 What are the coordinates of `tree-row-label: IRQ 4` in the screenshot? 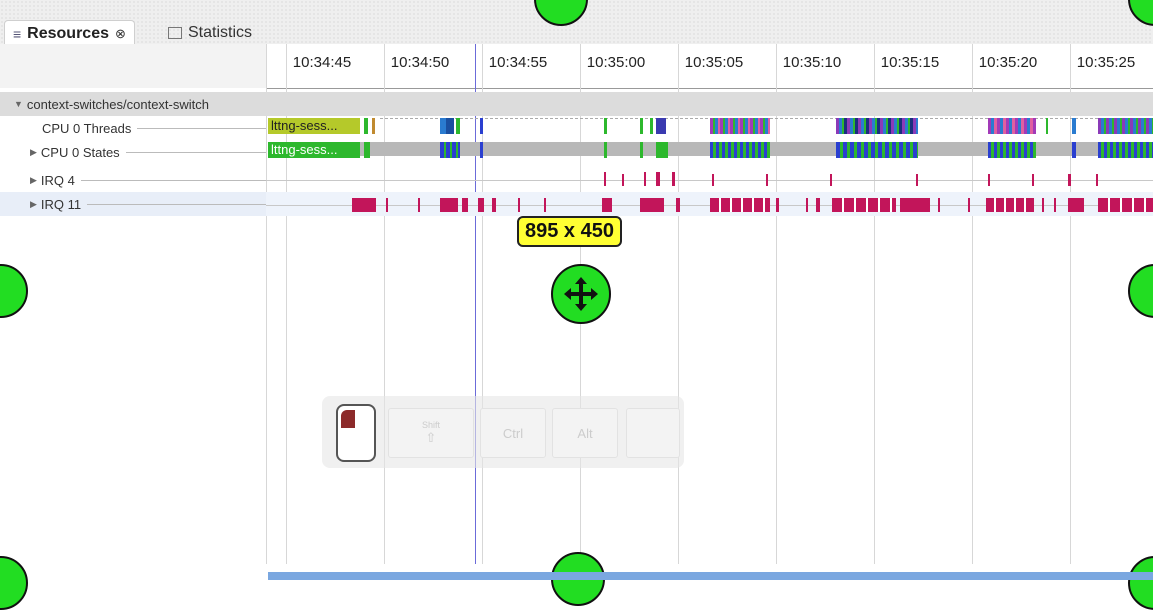 It's located at (57, 180).